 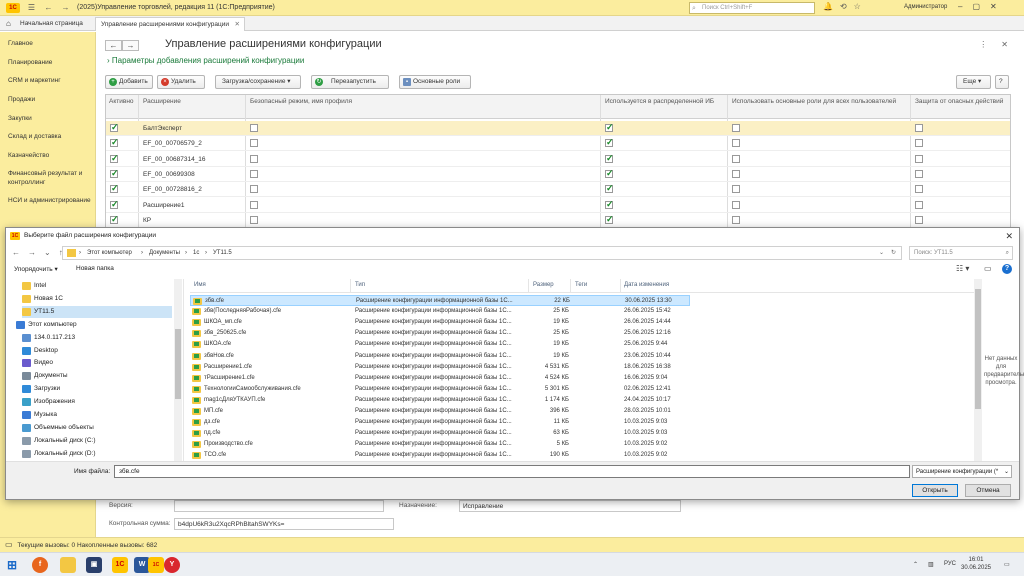 What do you see at coordinates (97, 338) in the screenshot?
I see `tree-item: 134.0.117.213` at bounding box center [97, 338].